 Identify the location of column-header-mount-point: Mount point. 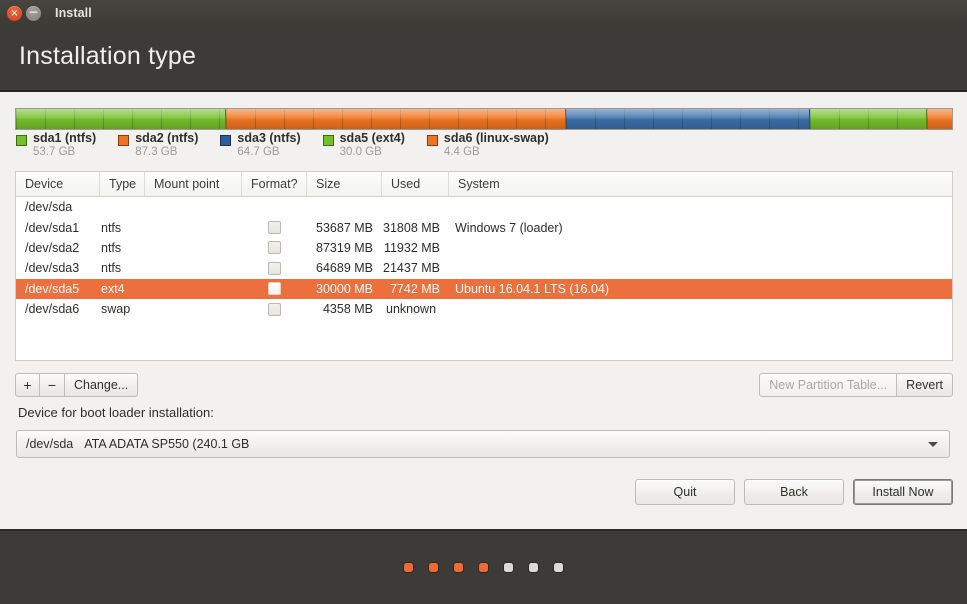
(193, 184).